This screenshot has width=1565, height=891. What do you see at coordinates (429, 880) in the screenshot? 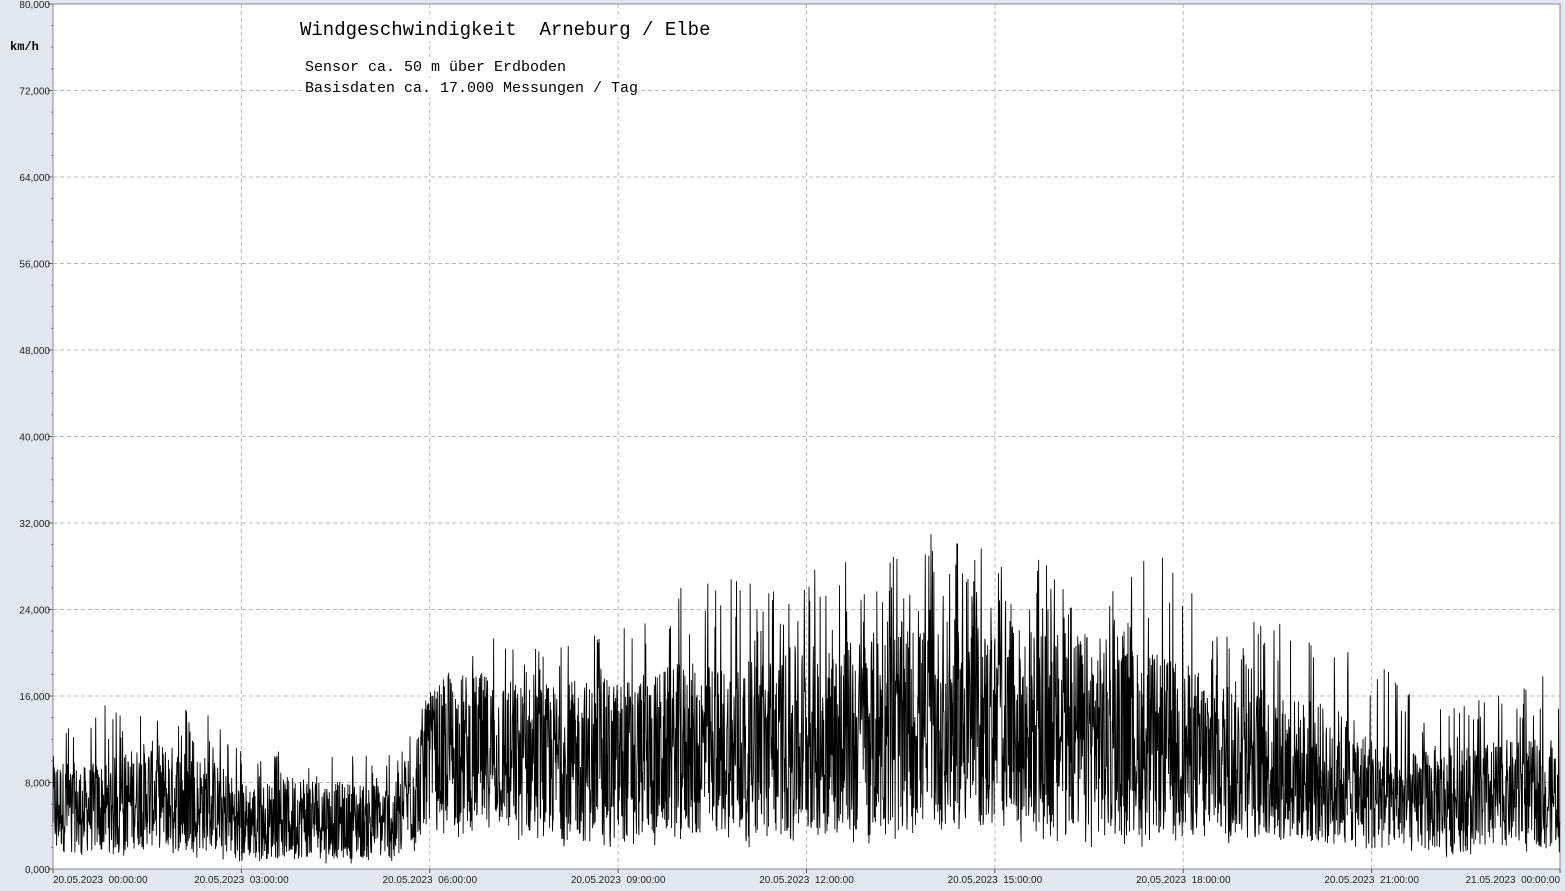
I see `x-tick-label: 20.05.2023 06:00:00` at bounding box center [429, 880].